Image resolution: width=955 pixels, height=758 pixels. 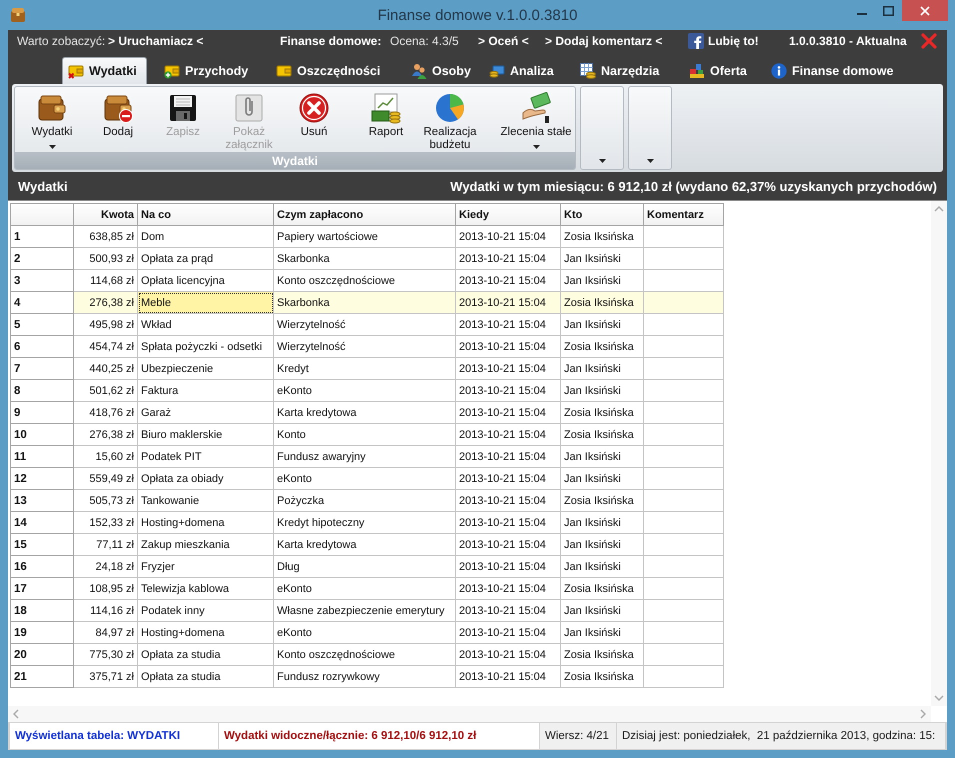 I want to click on tab: Oferta, so click(x=720, y=70).